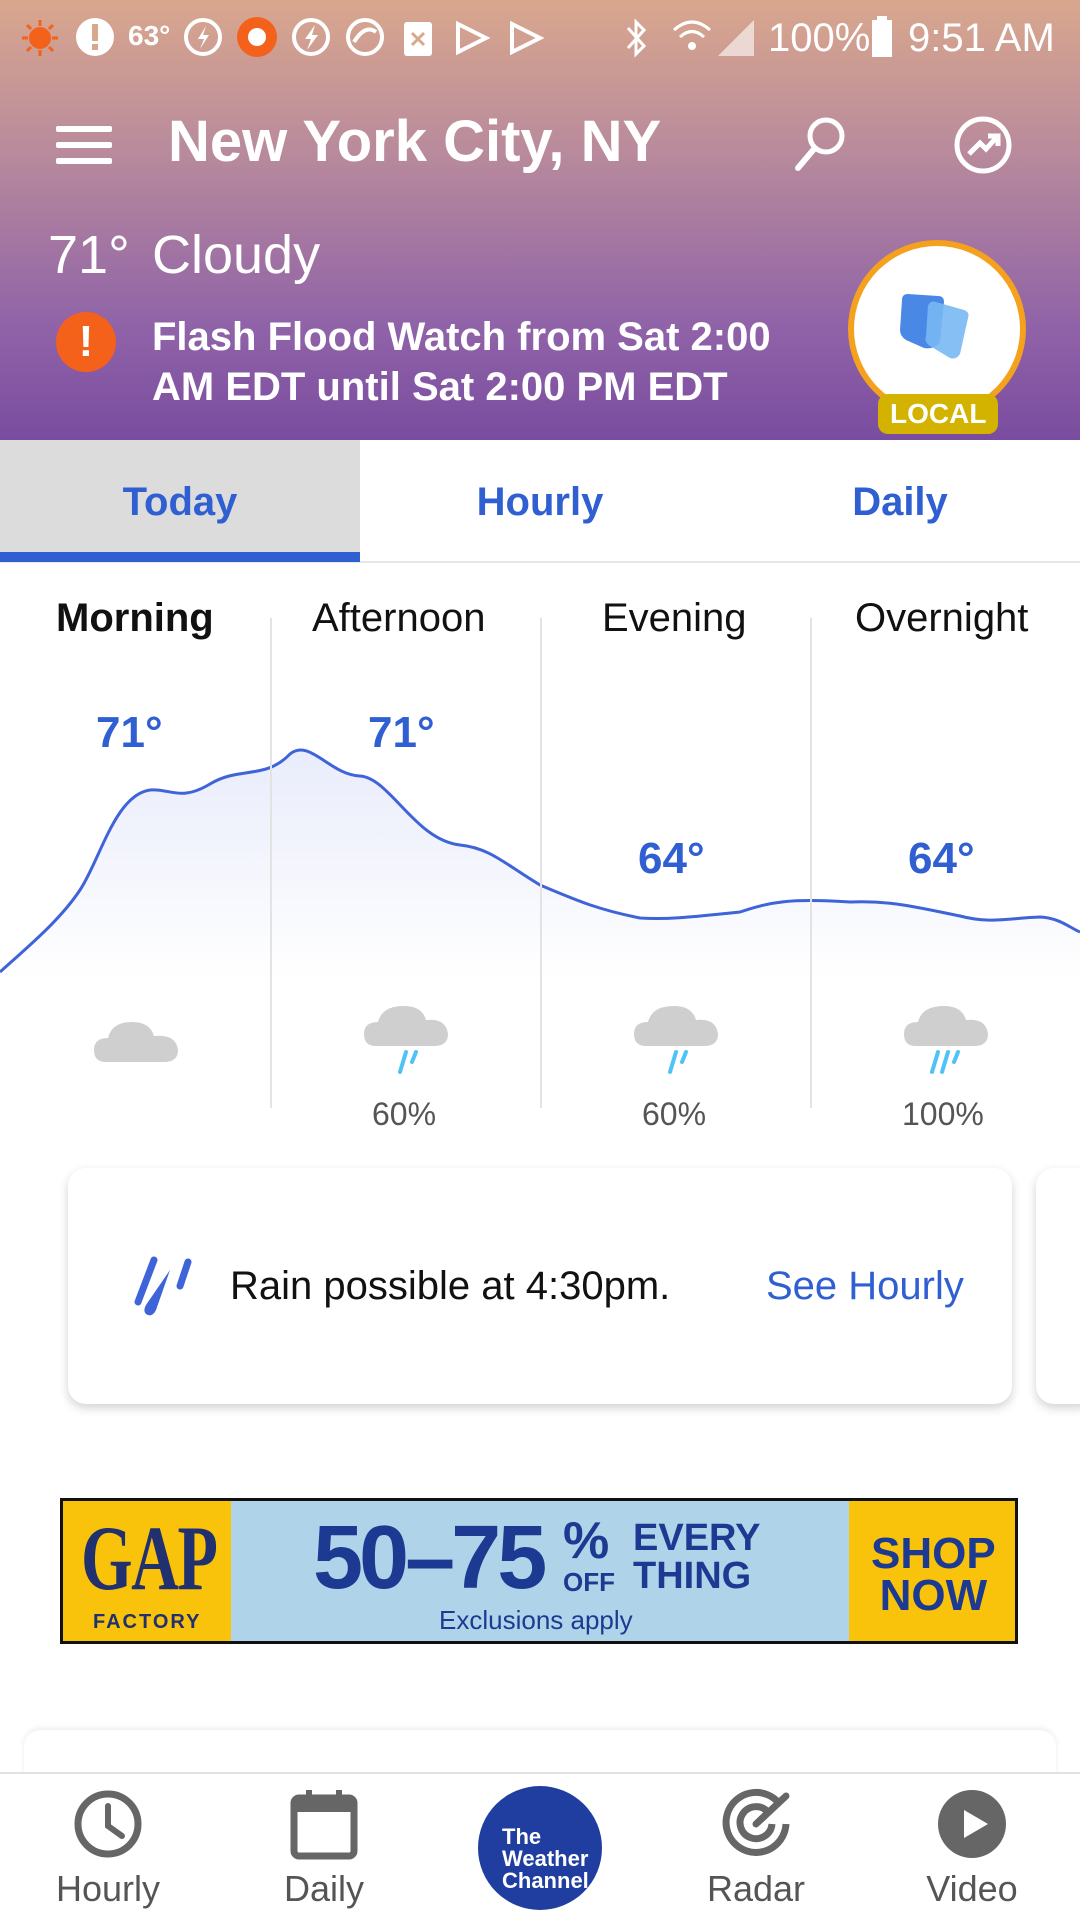 This screenshot has height=1922, width=1080. What do you see at coordinates (545, 1880) in the screenshot?
I see `logo-line3: Channel` at bounding box center [545, 1880].